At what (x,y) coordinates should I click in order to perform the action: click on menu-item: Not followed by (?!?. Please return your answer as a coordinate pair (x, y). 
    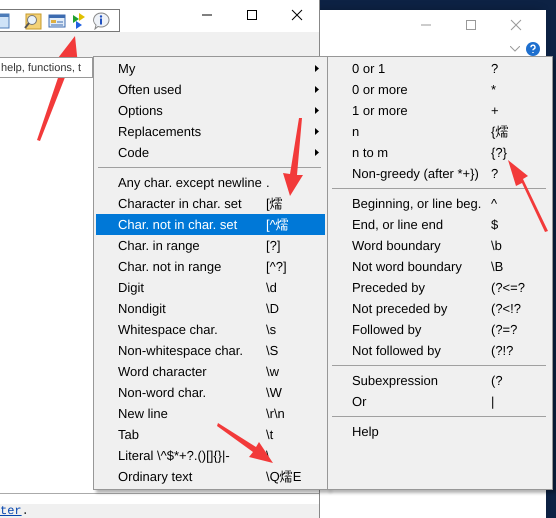
    Looking at the image, I should click on (440, 350).